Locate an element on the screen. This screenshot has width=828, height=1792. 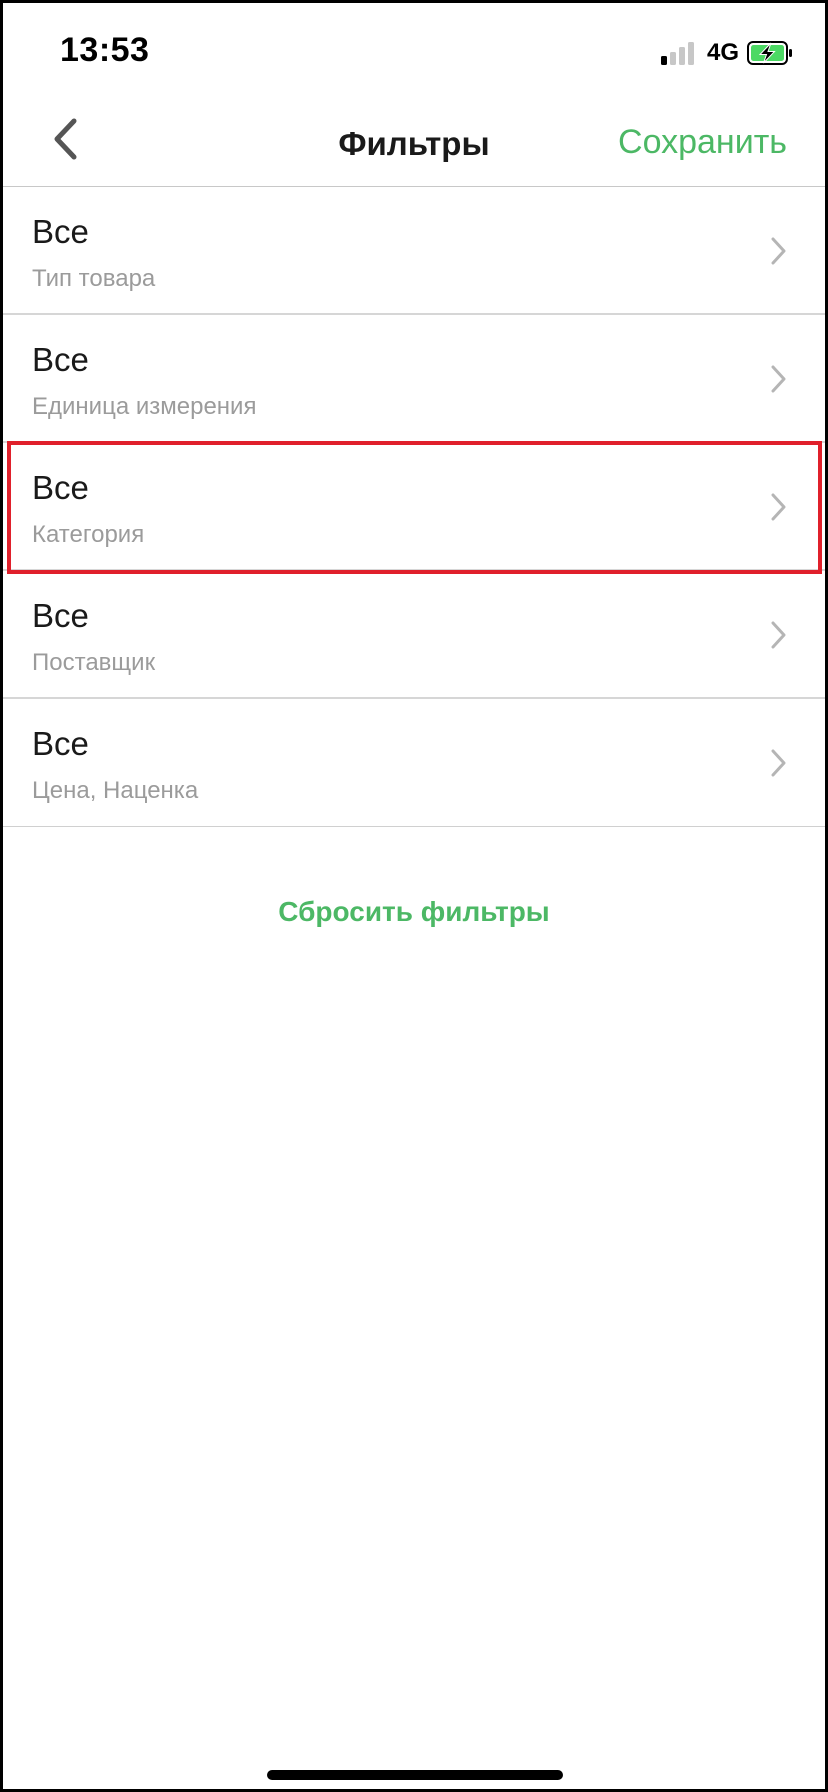
home-indicator is located at coordinates (415, 1775).